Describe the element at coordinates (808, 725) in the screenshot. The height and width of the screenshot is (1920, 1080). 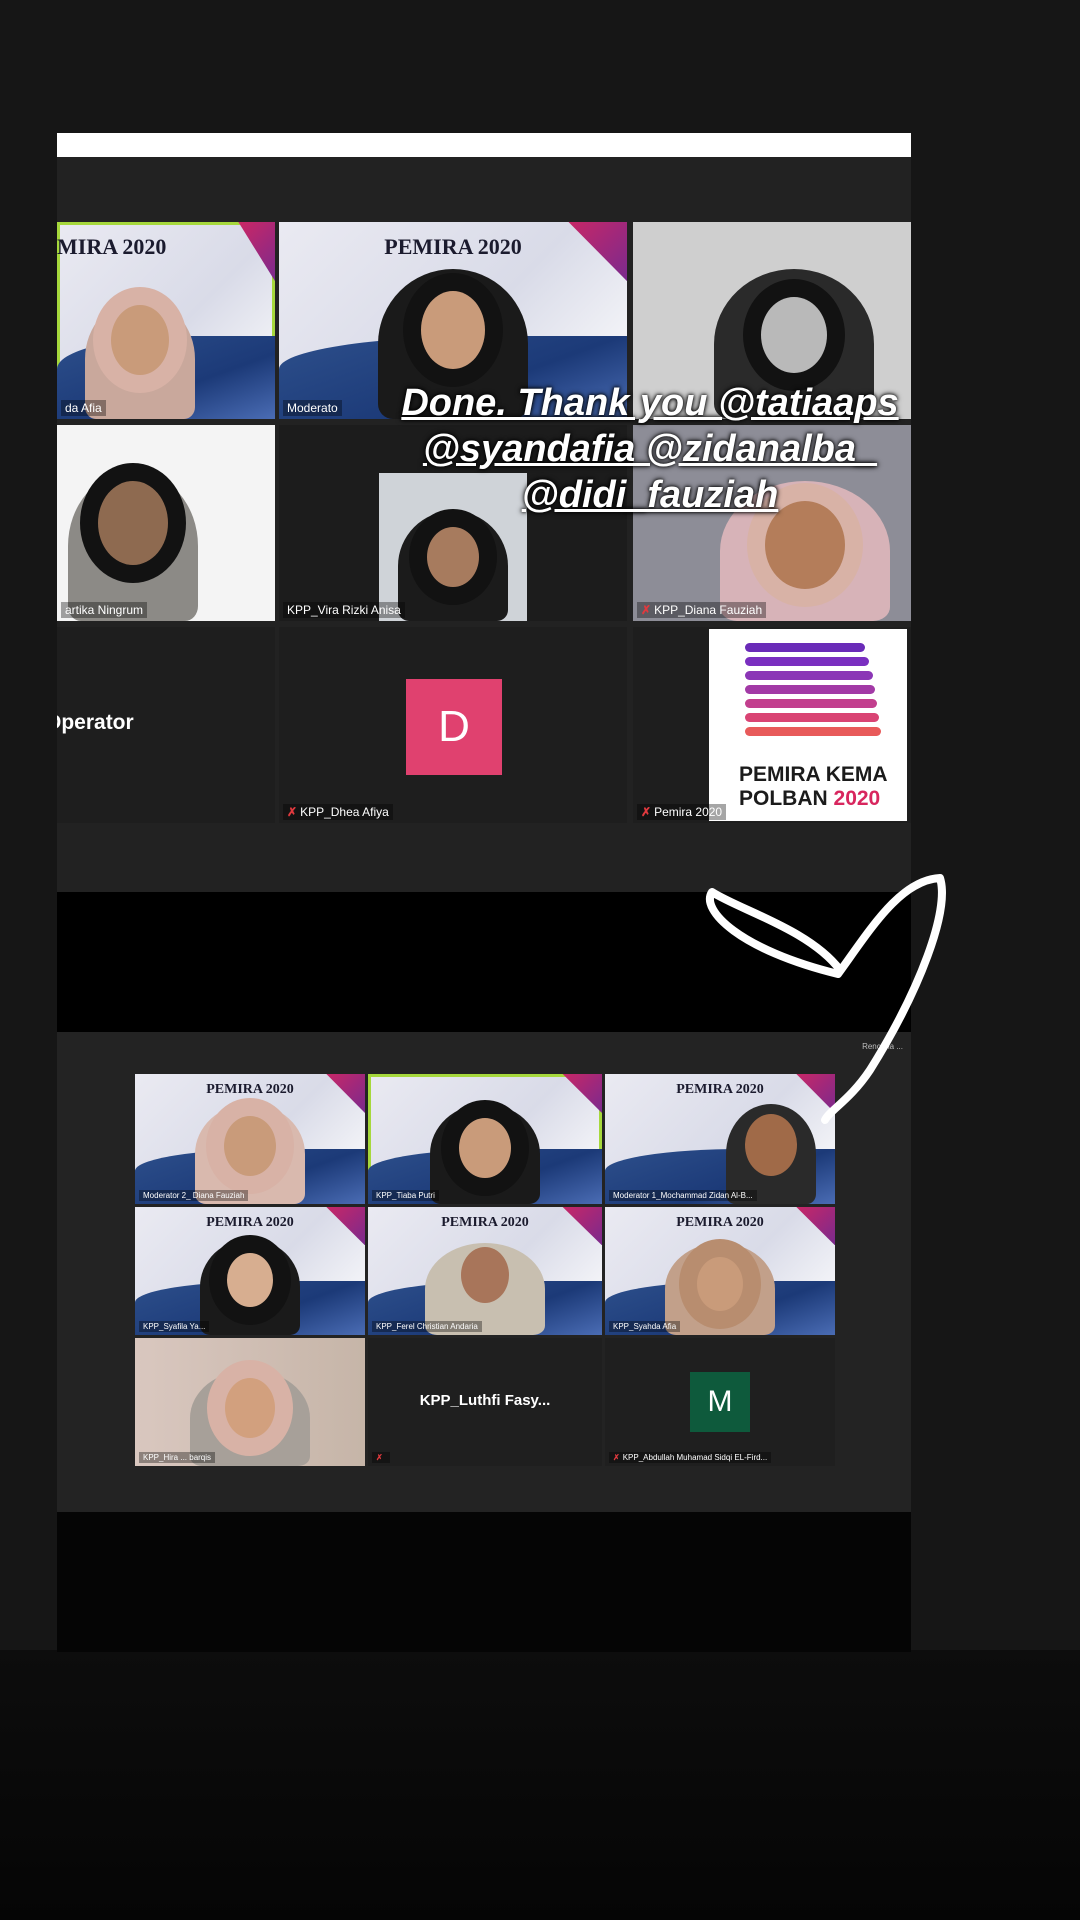
I see `pemira-logo: PEMIRA KEMA POLBAN 2020` at that location.